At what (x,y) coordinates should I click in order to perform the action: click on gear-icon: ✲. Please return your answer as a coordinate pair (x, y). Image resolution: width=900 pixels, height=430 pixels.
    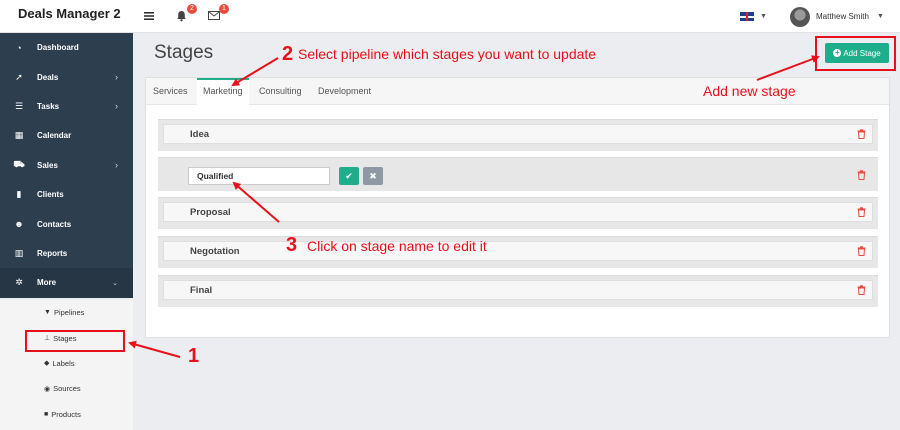
    Looking at the image, I should click on (19, 282).